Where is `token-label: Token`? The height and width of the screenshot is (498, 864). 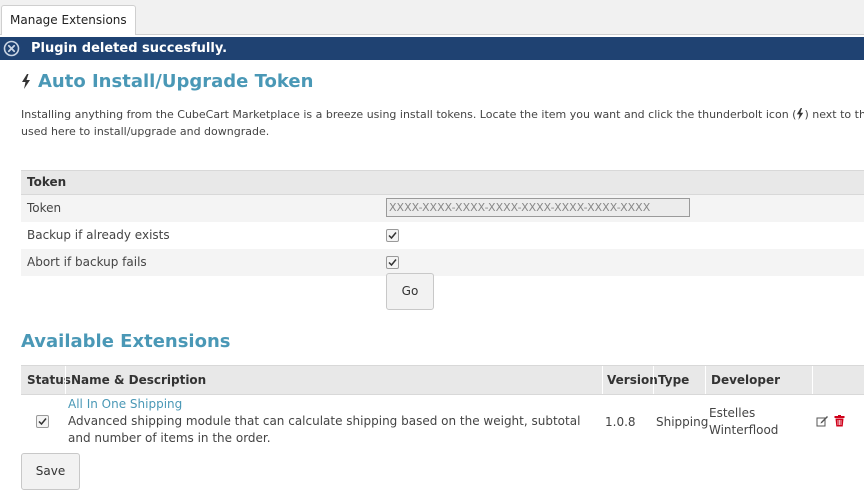
token-label: Token is located at coordinates (44, 208).